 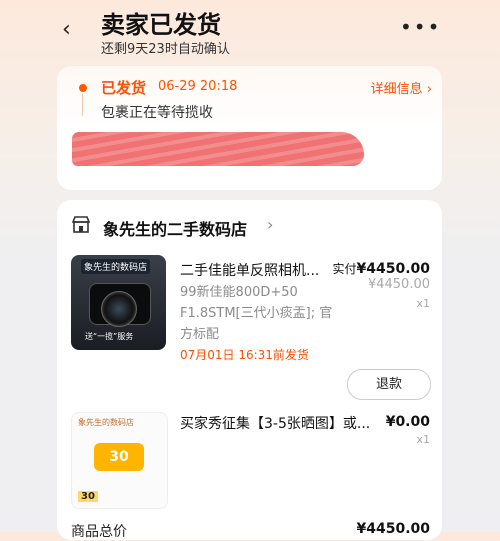 I want to click on gift-thumbnail: 象先生的数码店 30 30, so click(x=119, y=460).